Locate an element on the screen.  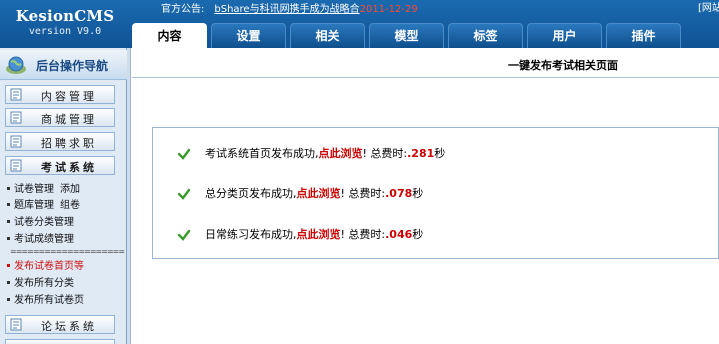
logo: KesionCMS version V9.0 is located at coordinates (65, 24).